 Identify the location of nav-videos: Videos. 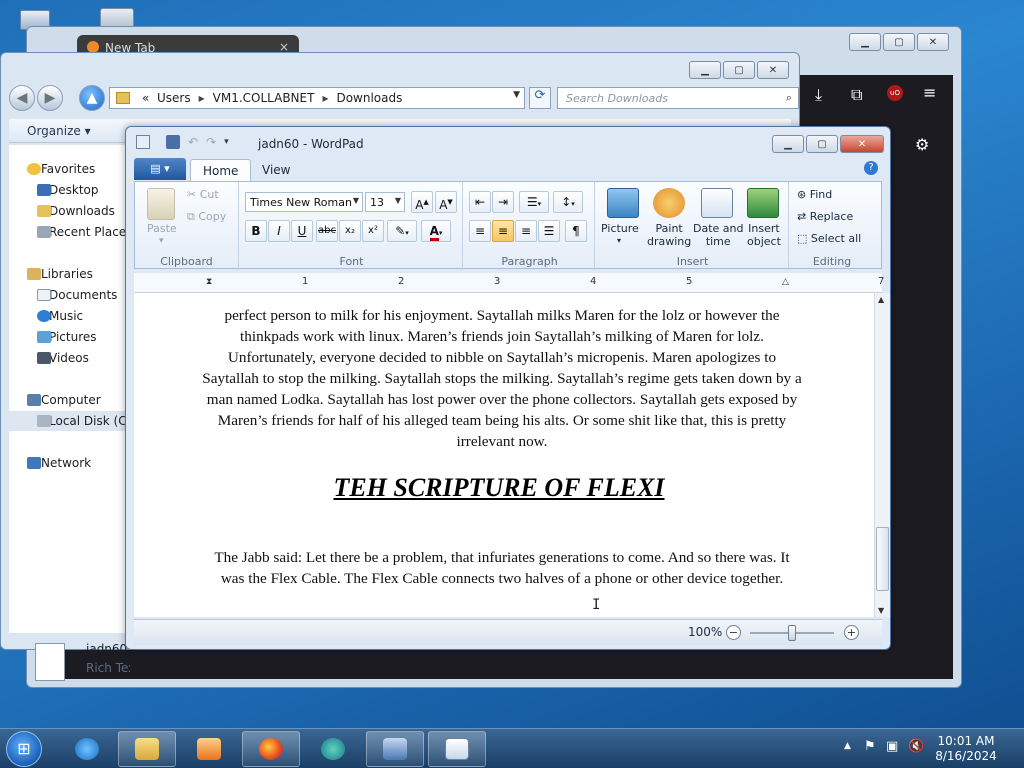
(68, 358).